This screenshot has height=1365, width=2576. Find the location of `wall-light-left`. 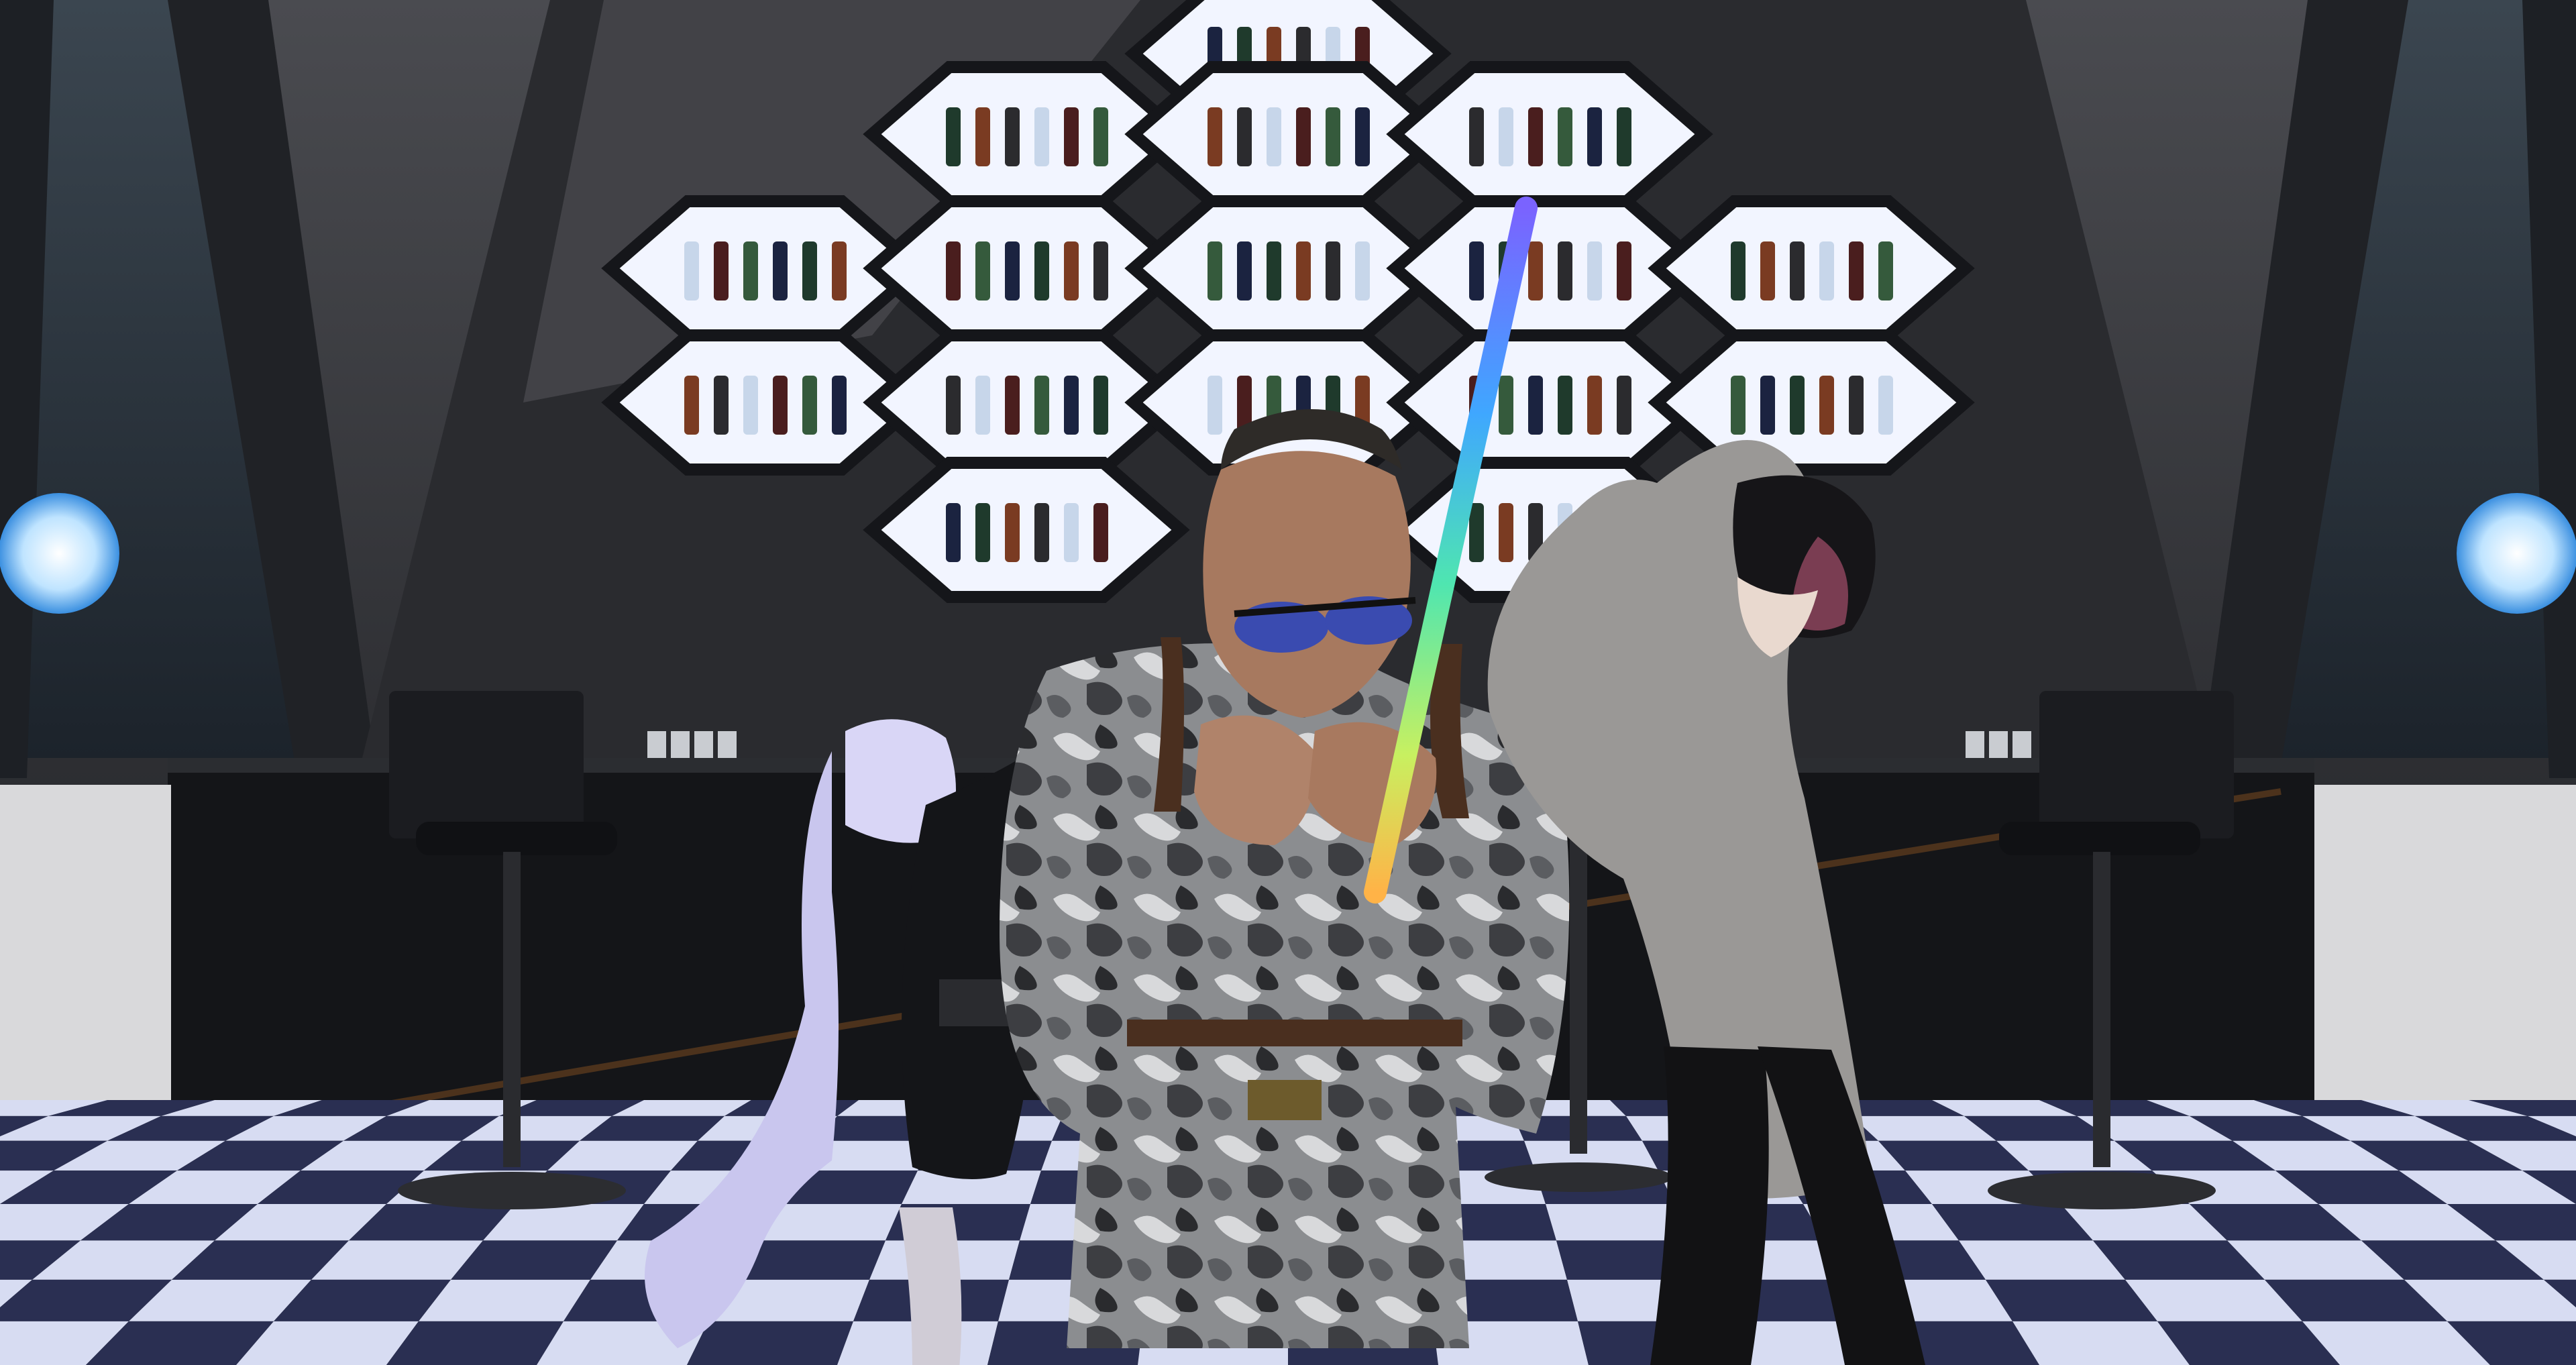

wall-light-left is located at coordinates (59, 553).